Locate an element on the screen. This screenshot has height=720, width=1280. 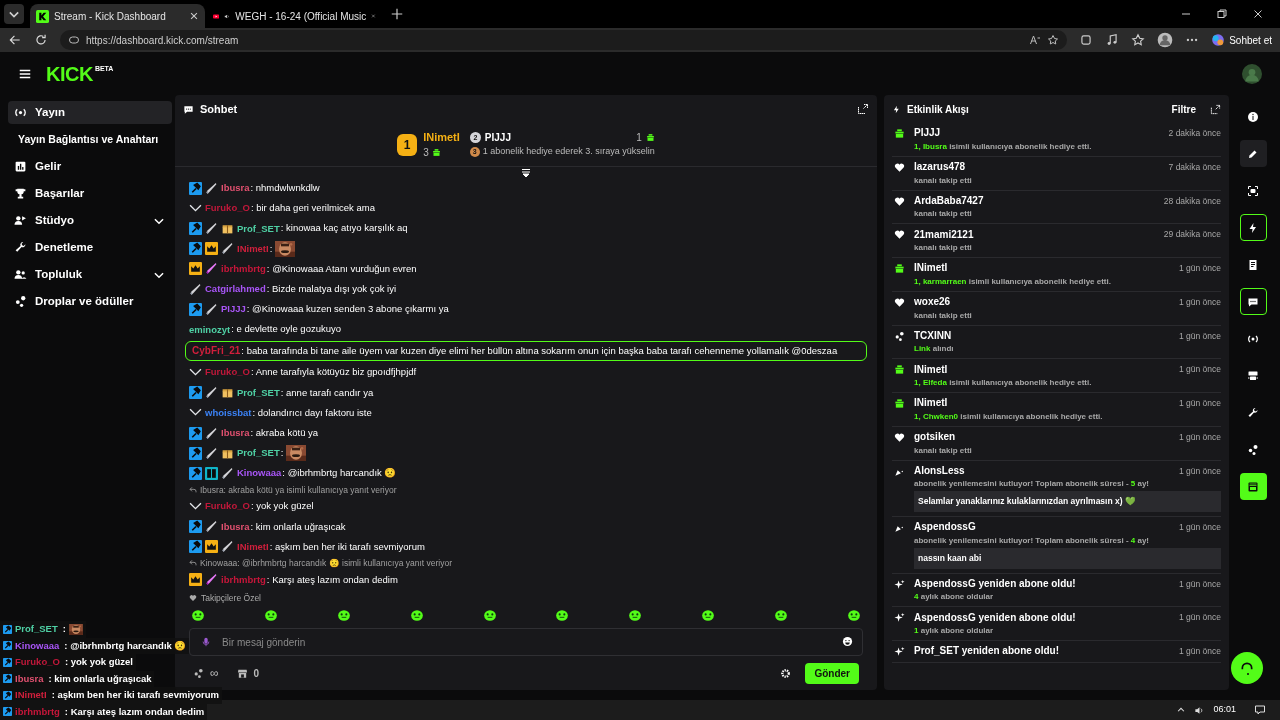
sidebar-item: Yayın is located at coordinates (90, 112).